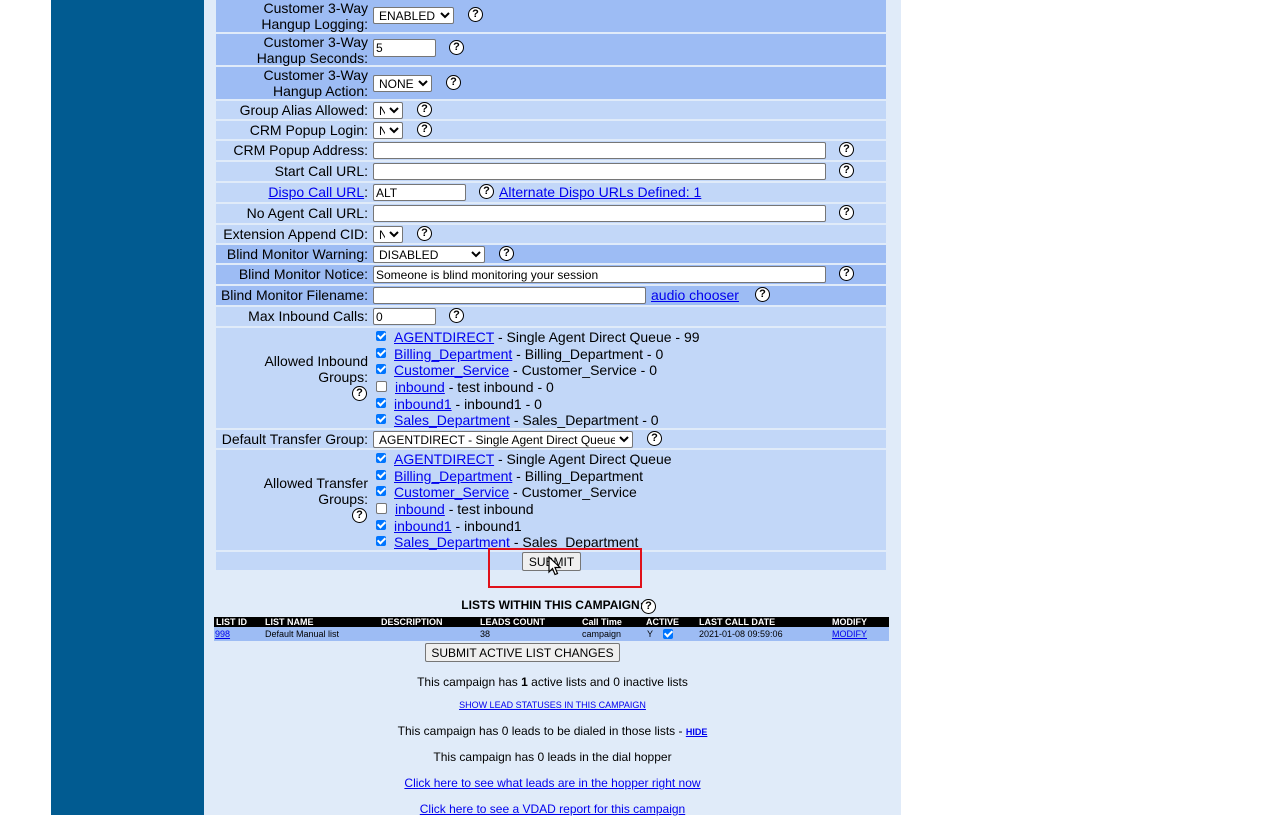 This screenshot has height=816, width=1284. Describe the element at coordinates (429, 254) in the screenshot. I see `blind-monitor-warning-select: DISABLED` at that location.